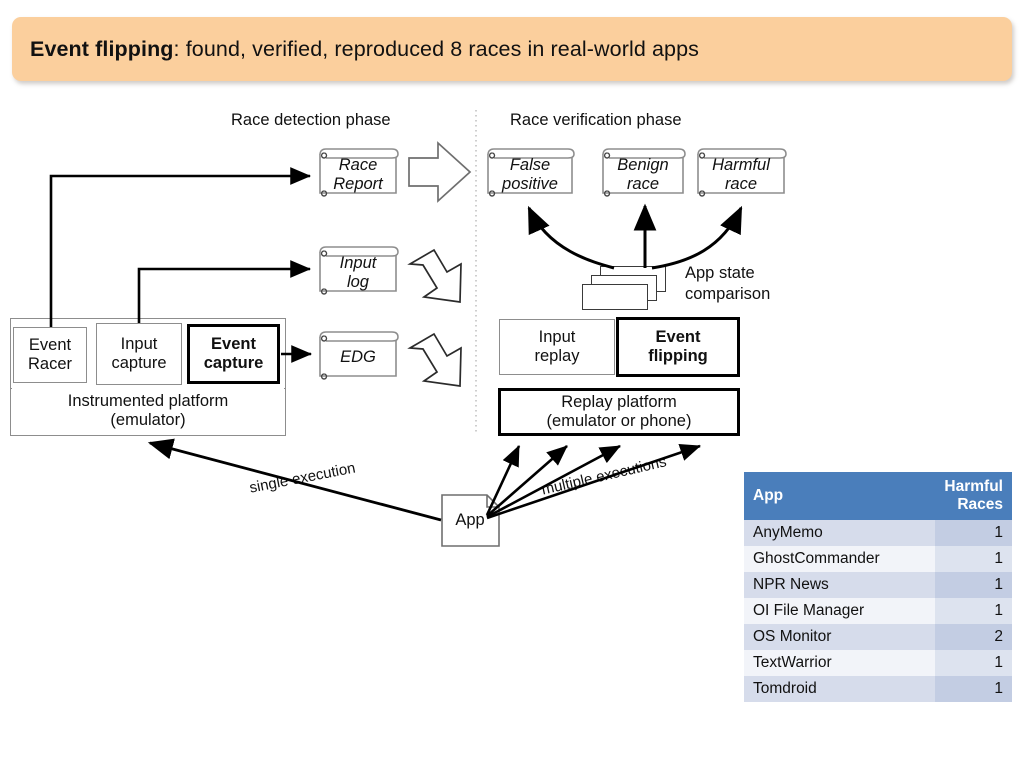  What do you see at coordinates (840, 558) in the screenshot?
I see `table-cell-app: GhostCommander` at bounding box center [840, 558].